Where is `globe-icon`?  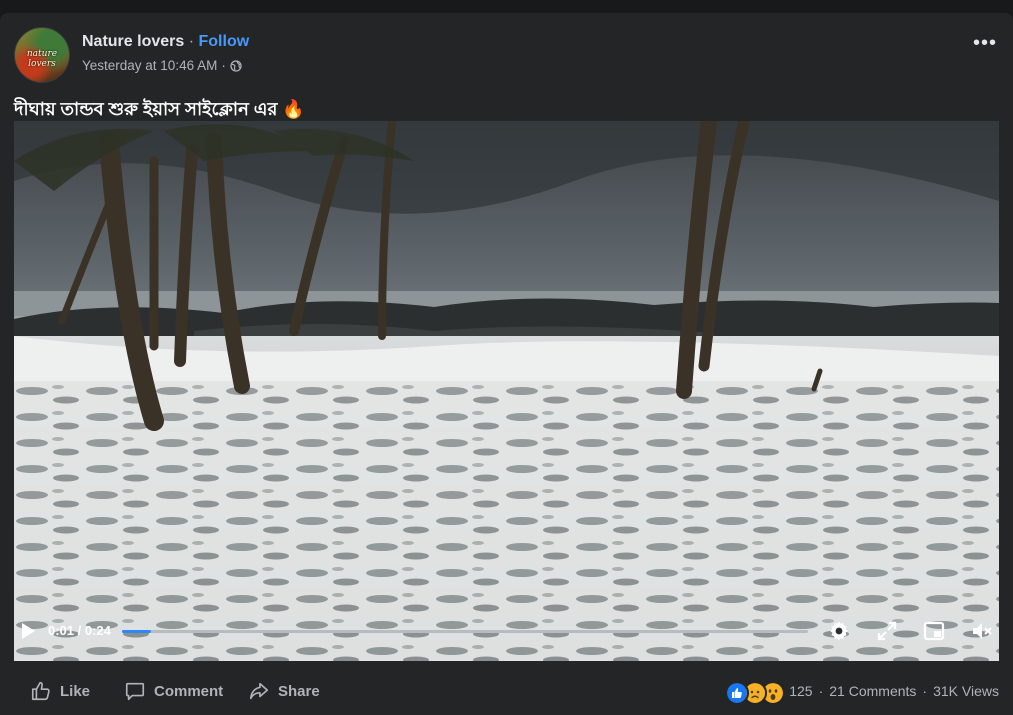
globe-icon is located at coordinates (236, 65).